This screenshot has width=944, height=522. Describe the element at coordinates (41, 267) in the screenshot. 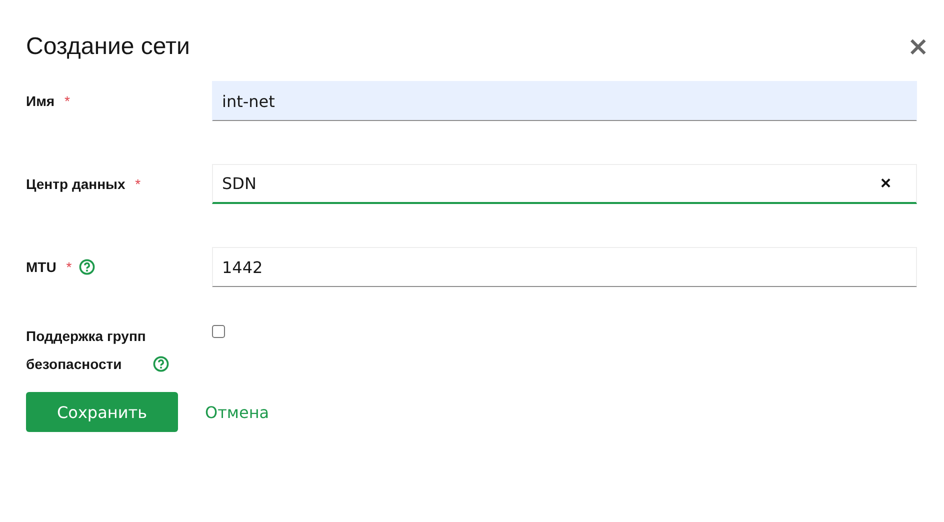

I see `field-label: MTU` at that location.